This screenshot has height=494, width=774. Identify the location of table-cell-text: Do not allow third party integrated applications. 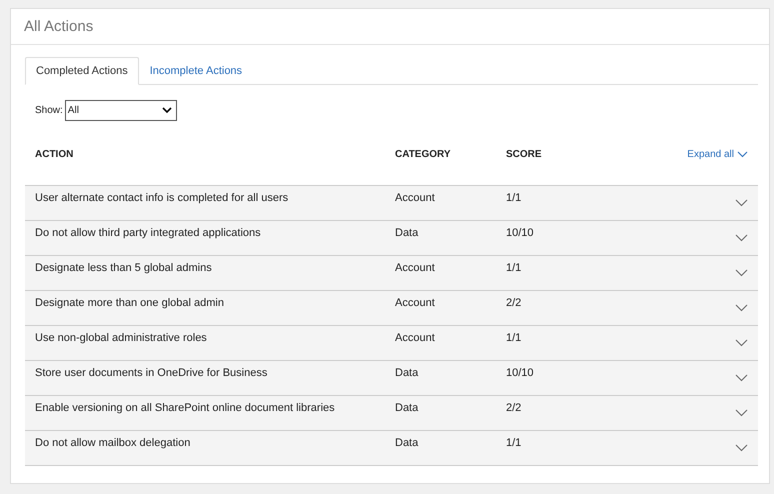
(148, 233).